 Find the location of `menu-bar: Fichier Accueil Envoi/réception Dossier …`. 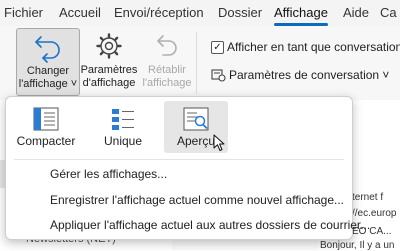

menu-bar: Fichier Accueil Envoi/réception Dossier … is located at coordinates (200, 13).